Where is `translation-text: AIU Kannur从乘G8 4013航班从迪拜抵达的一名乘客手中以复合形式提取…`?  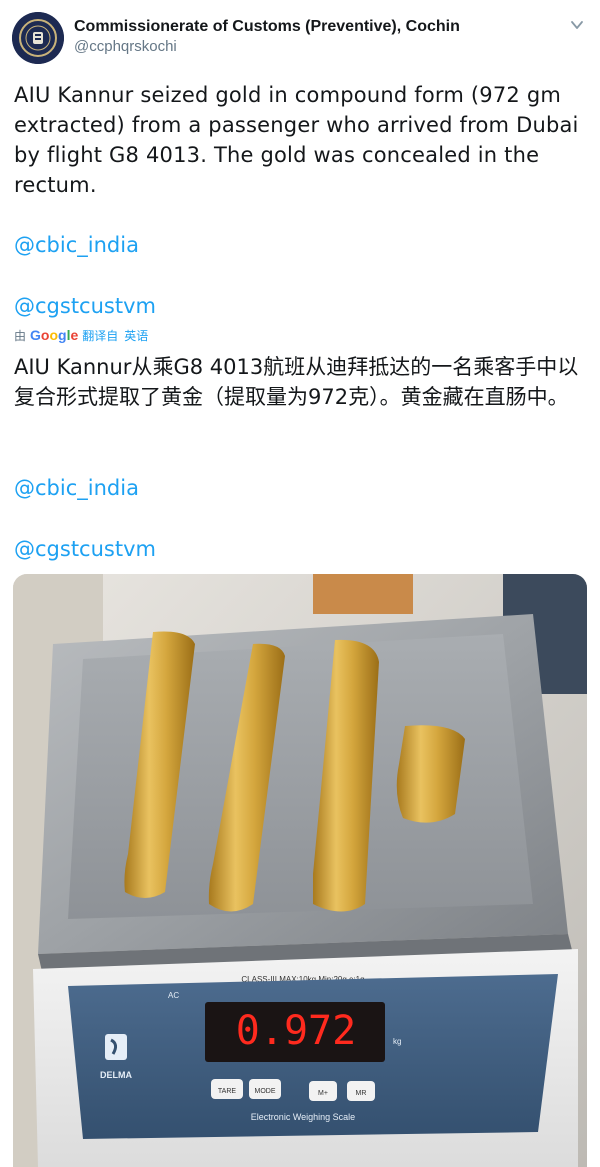
translation-text: AIU Kannur从乘G8 4013航班从迪拜抵达的一名乘客手中以复合形式提取… is located at coordinates (296, 382).